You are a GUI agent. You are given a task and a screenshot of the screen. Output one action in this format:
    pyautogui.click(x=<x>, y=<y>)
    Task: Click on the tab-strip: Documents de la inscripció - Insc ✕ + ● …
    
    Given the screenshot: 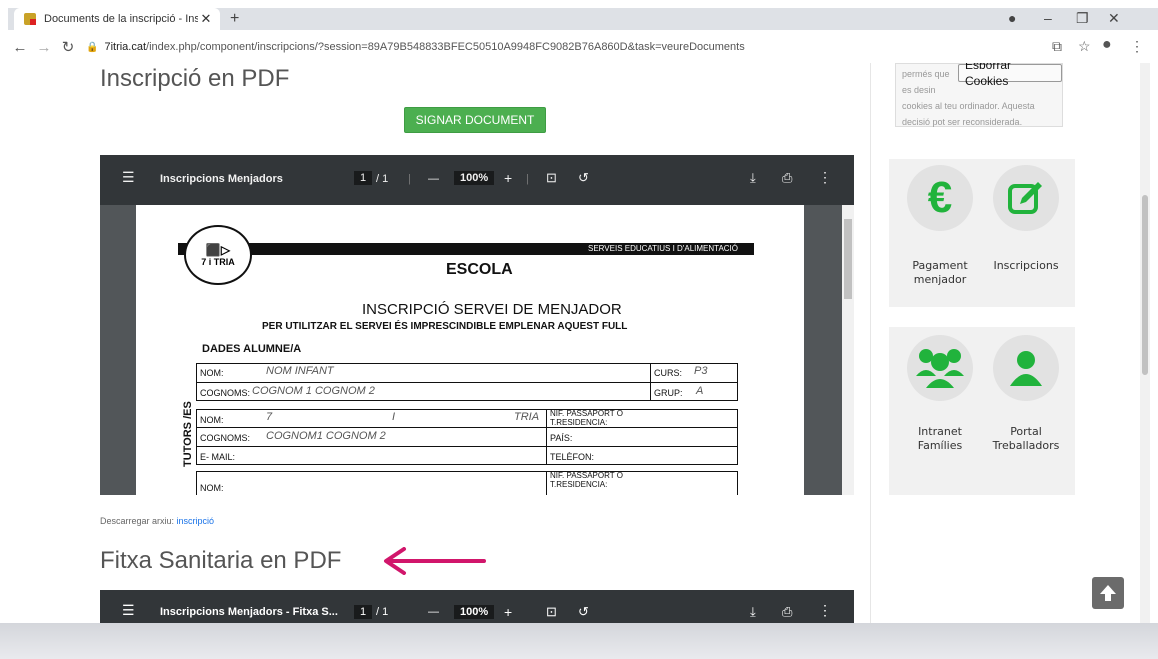 What is the action you would take?
    pyautogui.click(x=583, y=19)
    